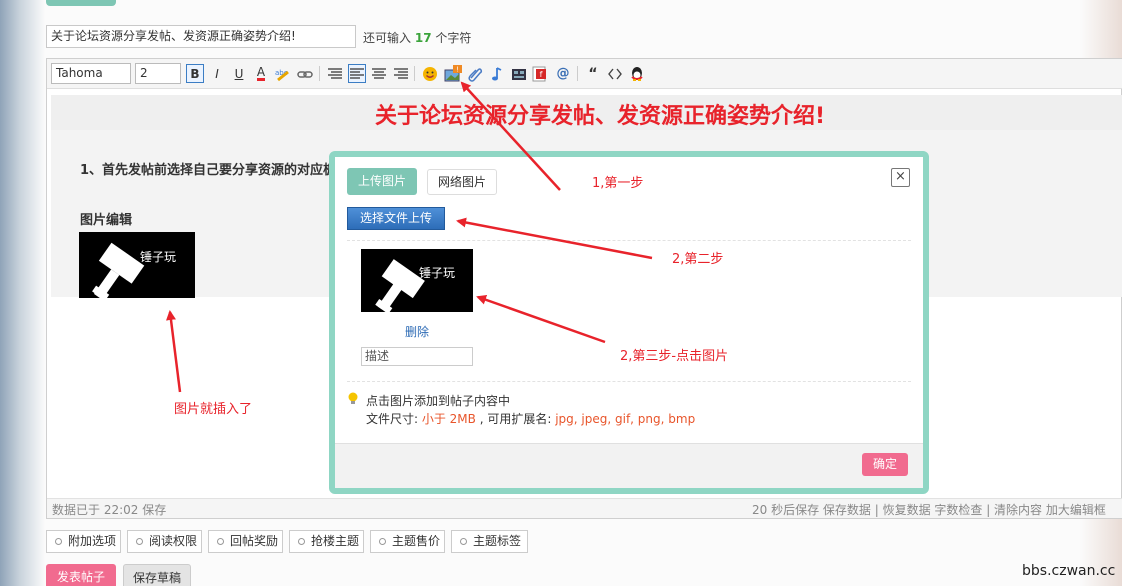 The width and height of the screenshot is (1122, 586). What do you see at coordinates (213, 409) in the screenshot?
I see `annotation-inserted: 图片就插入了` at bounding box center [213, 409].